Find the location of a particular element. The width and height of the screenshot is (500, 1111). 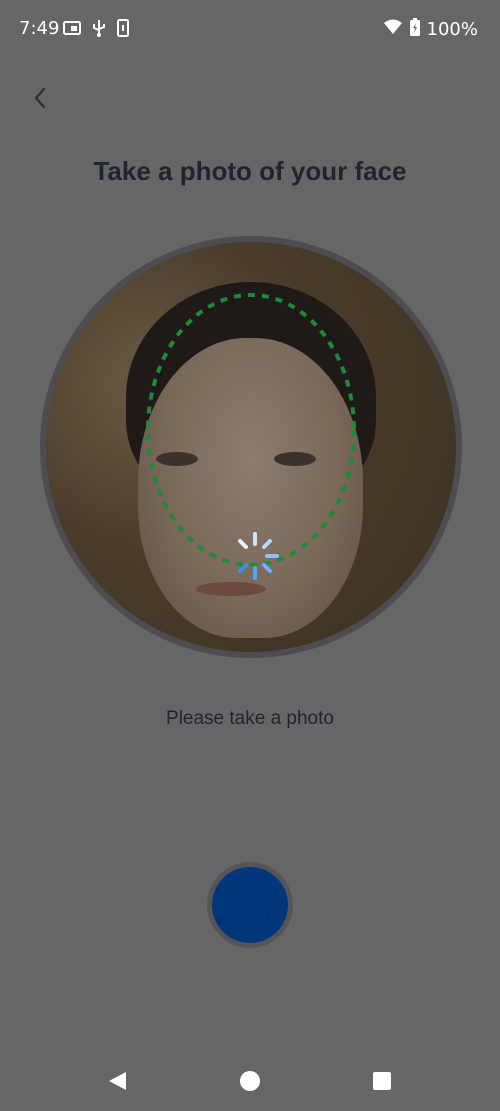

capture-button is located at coordinates (250, 905).